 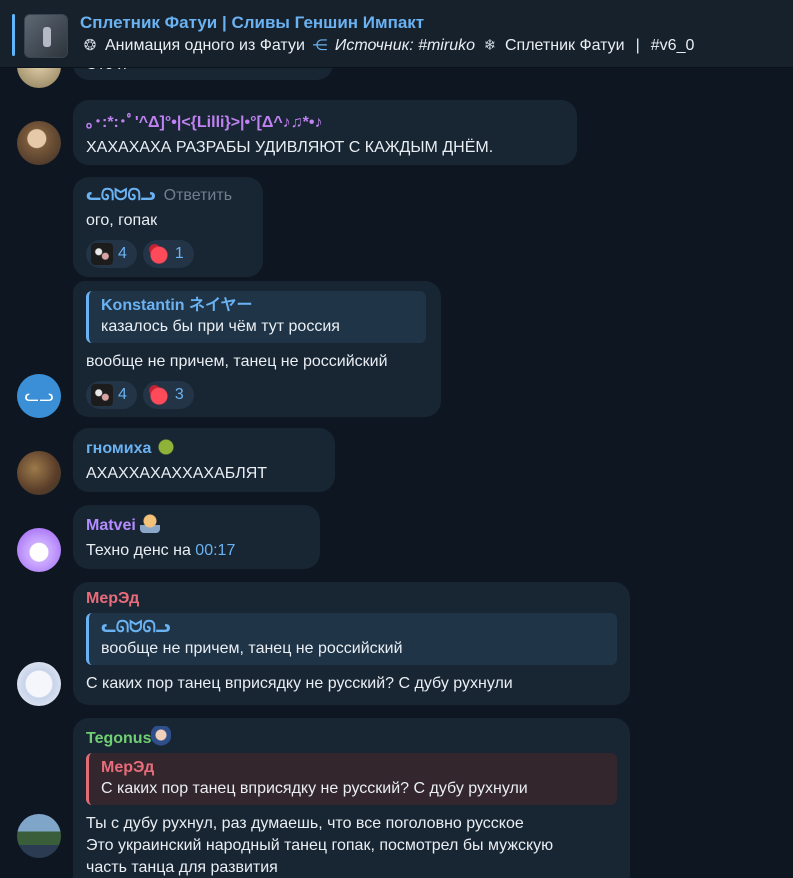 I want to click on sender-name-row: гномиха, so click(x=204, y=447).